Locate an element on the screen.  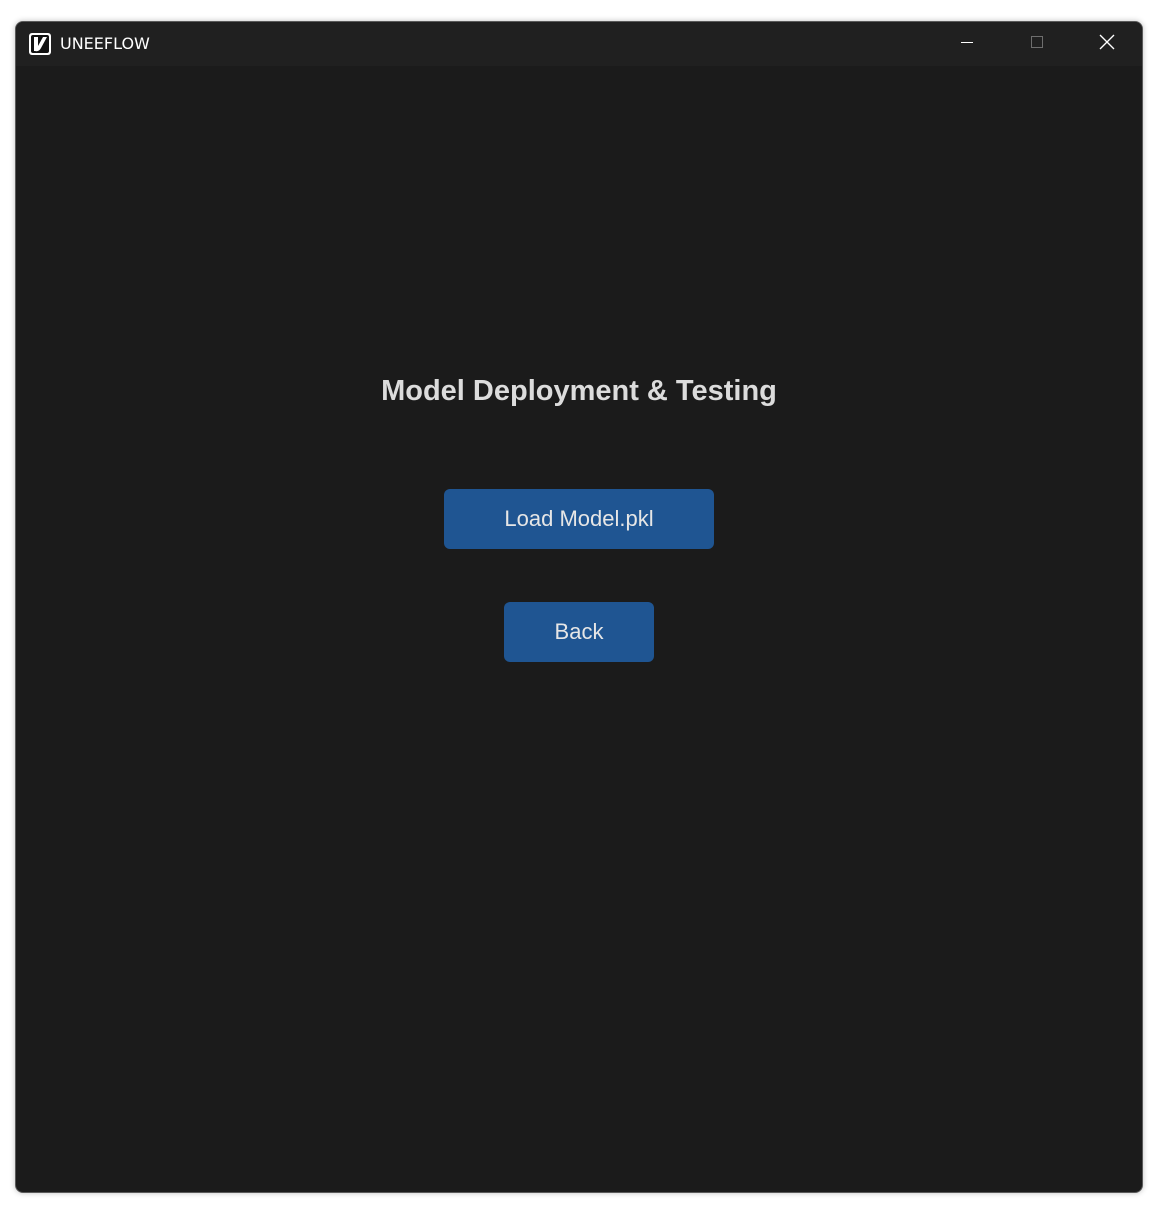
load-model-button: Load Model.pkl is located at coordinates (579, 519).